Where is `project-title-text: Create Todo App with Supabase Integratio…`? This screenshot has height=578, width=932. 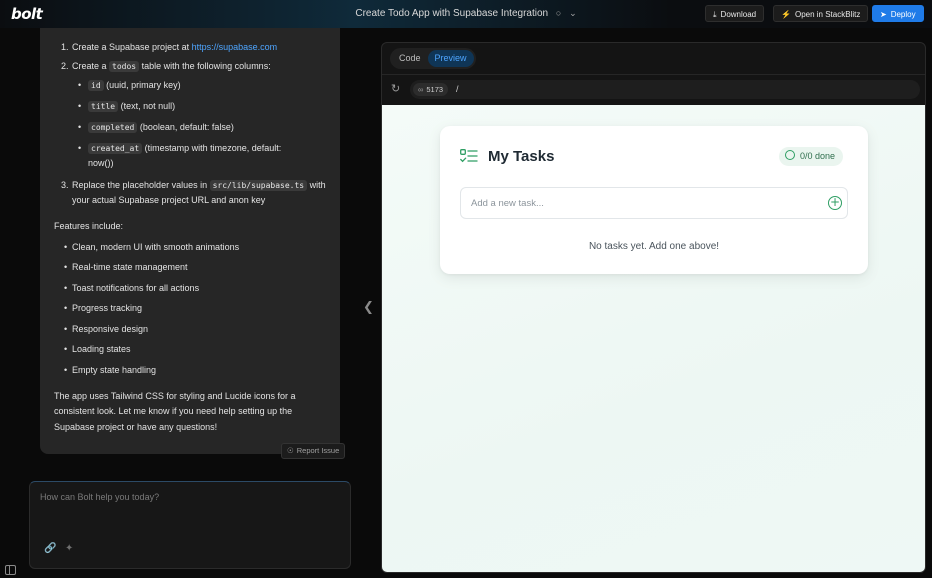
project-title-text: Create Todo App with Supabase Integratio… is located at coordinates (452, 13).